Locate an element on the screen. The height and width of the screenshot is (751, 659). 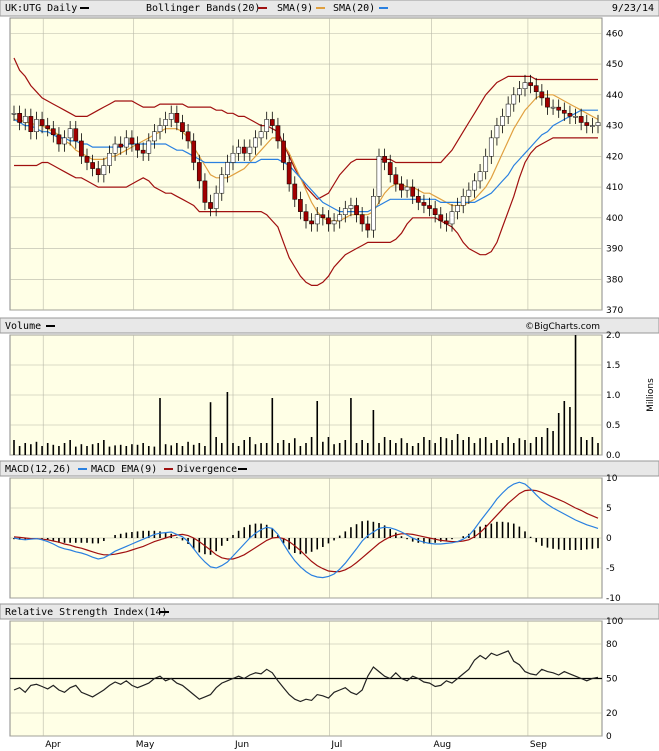
price-tick-label: 430 is located at coordinates (614, 127).